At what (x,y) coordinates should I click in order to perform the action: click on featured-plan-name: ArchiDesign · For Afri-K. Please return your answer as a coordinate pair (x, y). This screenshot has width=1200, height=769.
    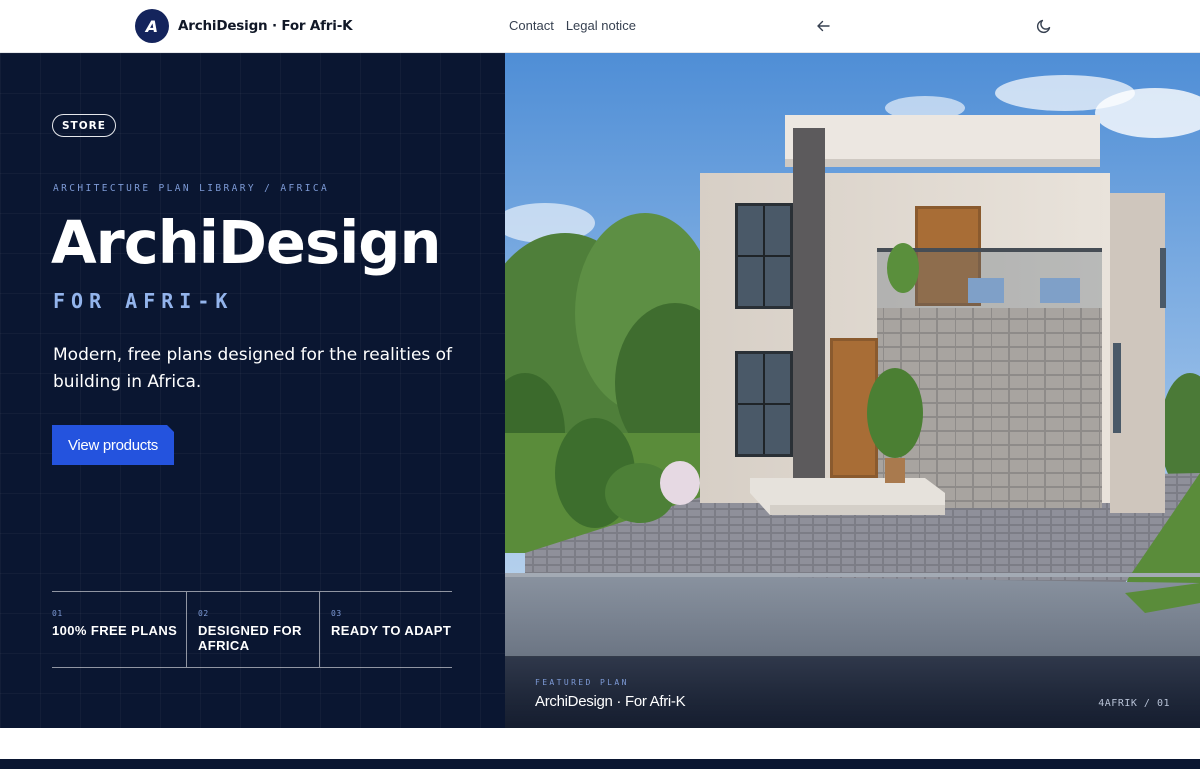
    Looking at the image, I should click on (610, 701).